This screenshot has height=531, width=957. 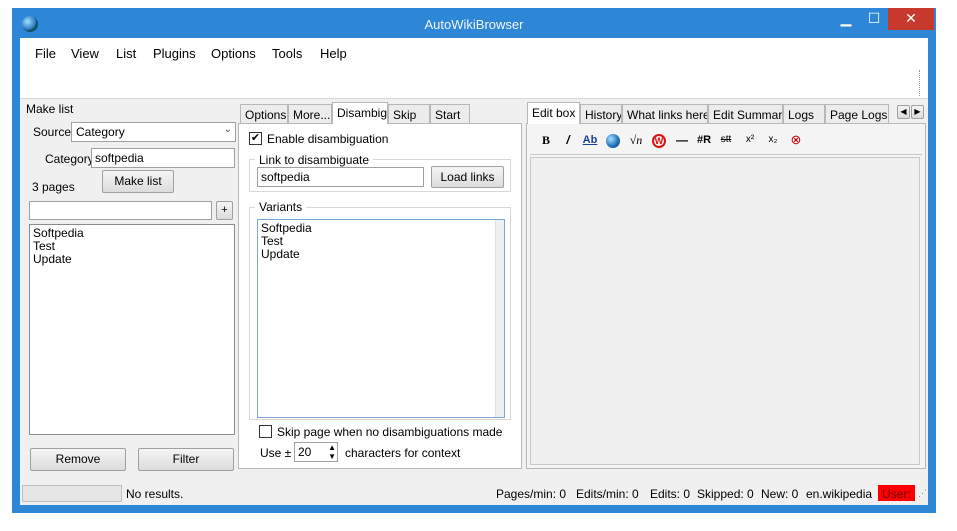 What do you see at coordinates (903, 112) in the screenshot?
I see `tab-scroll-left-icon: ◀` at bounding box center [903, 112].